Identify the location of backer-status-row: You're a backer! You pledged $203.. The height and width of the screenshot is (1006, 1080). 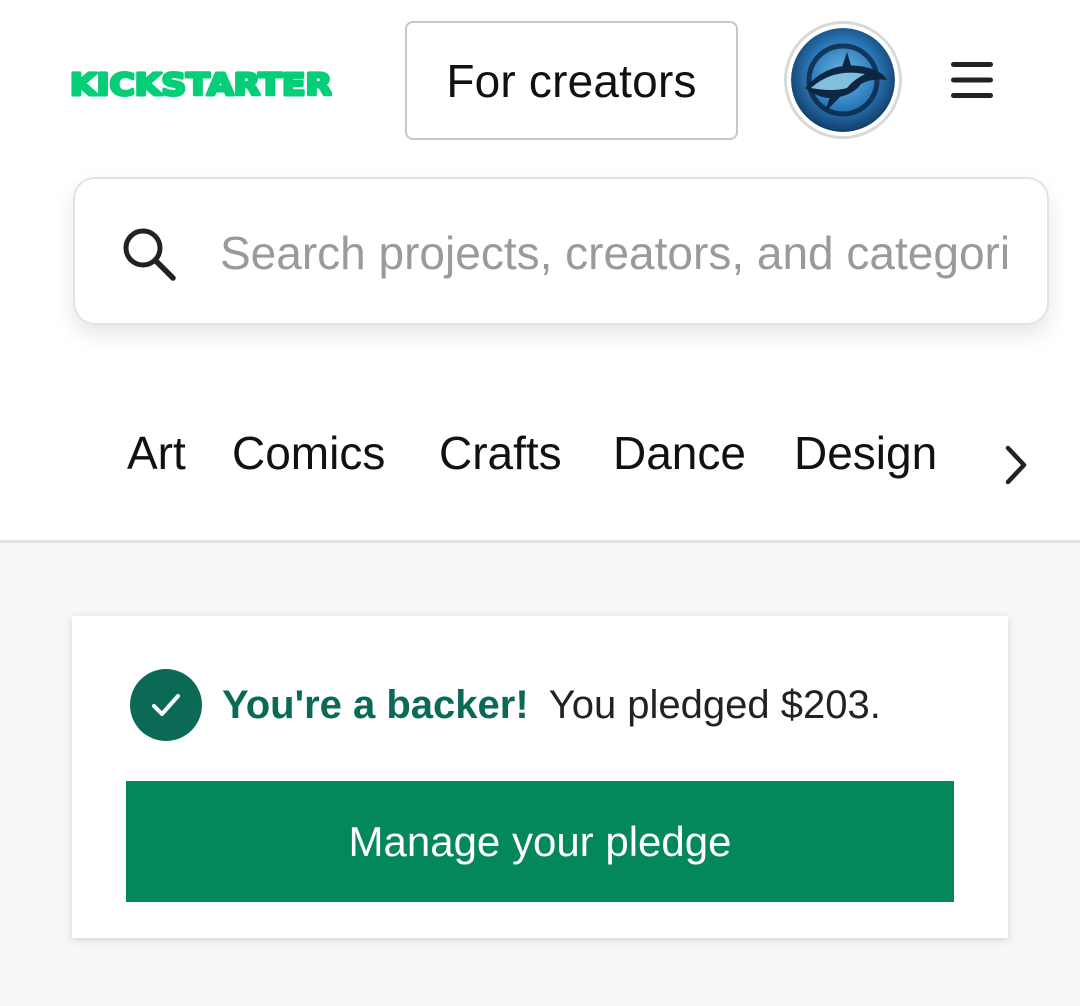
(505, 705).